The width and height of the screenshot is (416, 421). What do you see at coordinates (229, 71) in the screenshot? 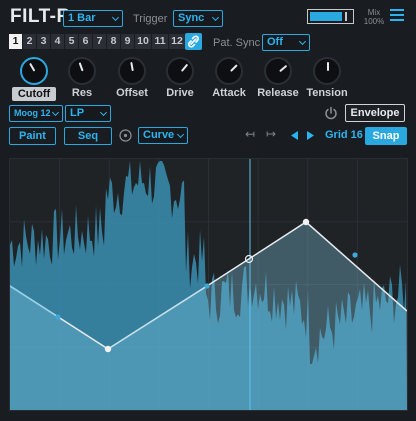
I see `attack-knob` at bounding box center [229, 71].